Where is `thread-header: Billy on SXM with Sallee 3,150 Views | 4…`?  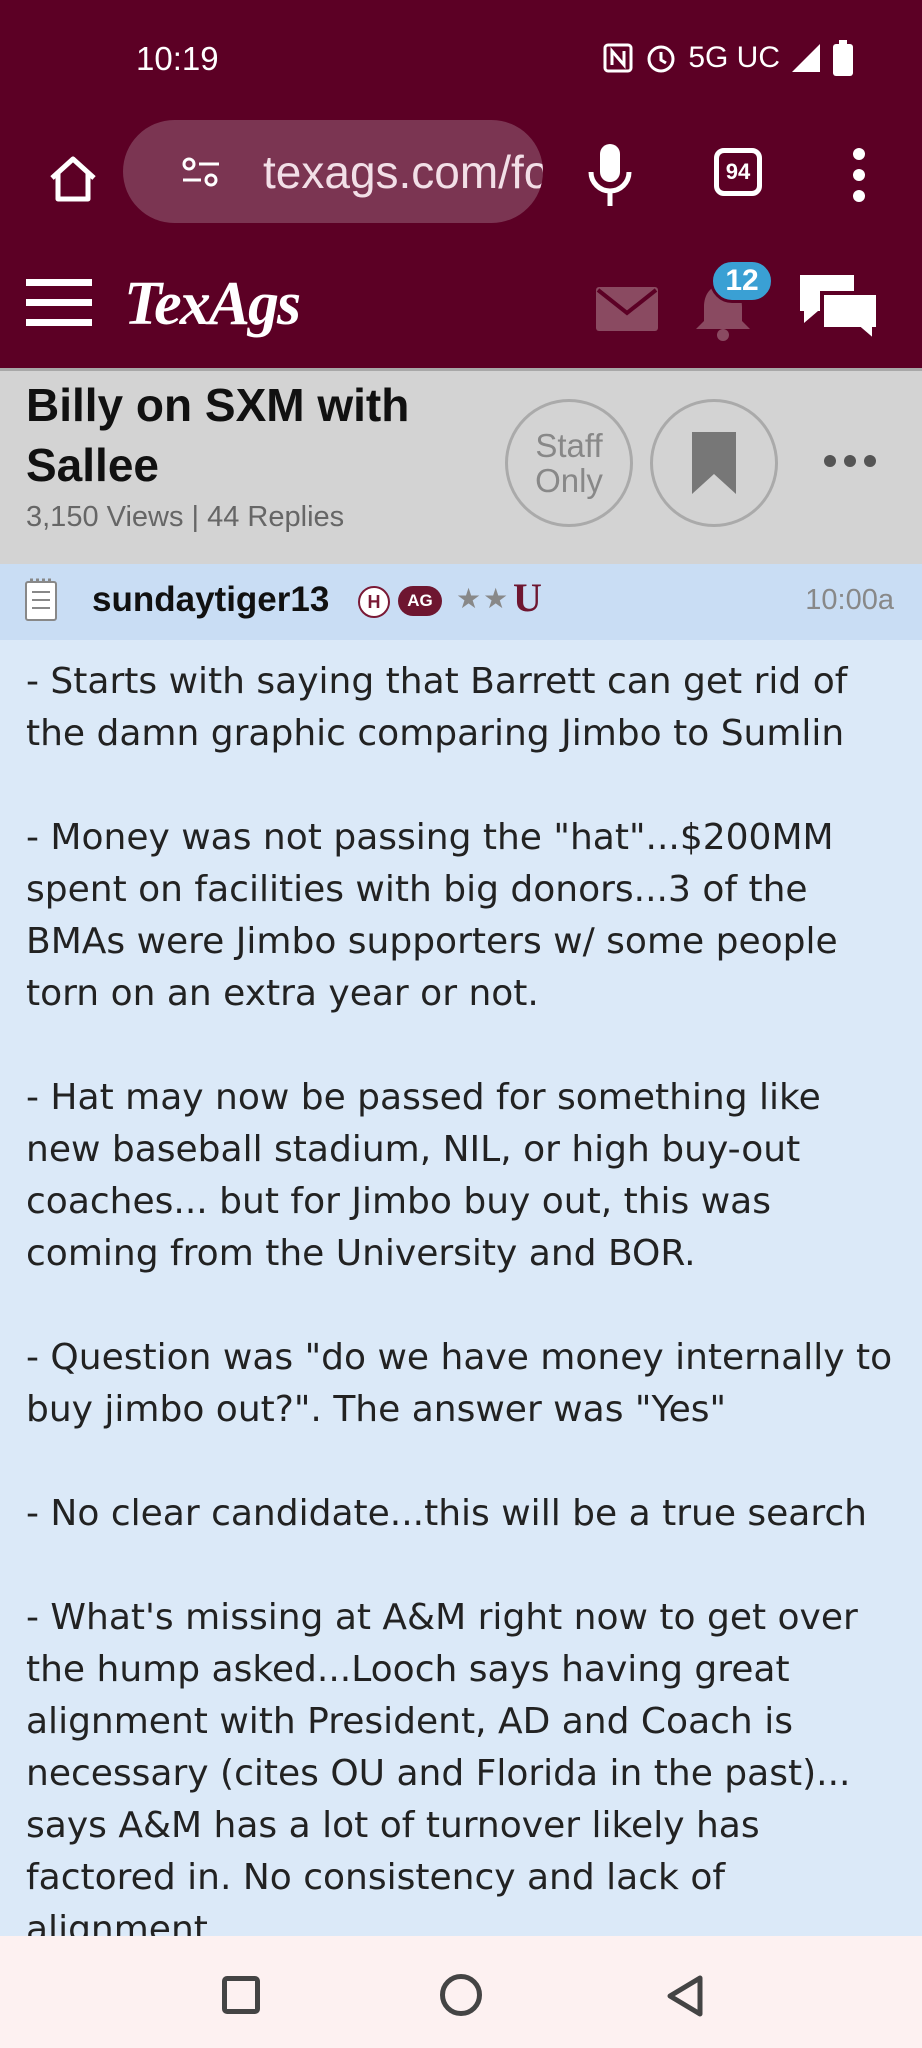
thread-header: Billy on SXM with Sallee 3,150 Views | 4… is located at coordinates (461, 466).